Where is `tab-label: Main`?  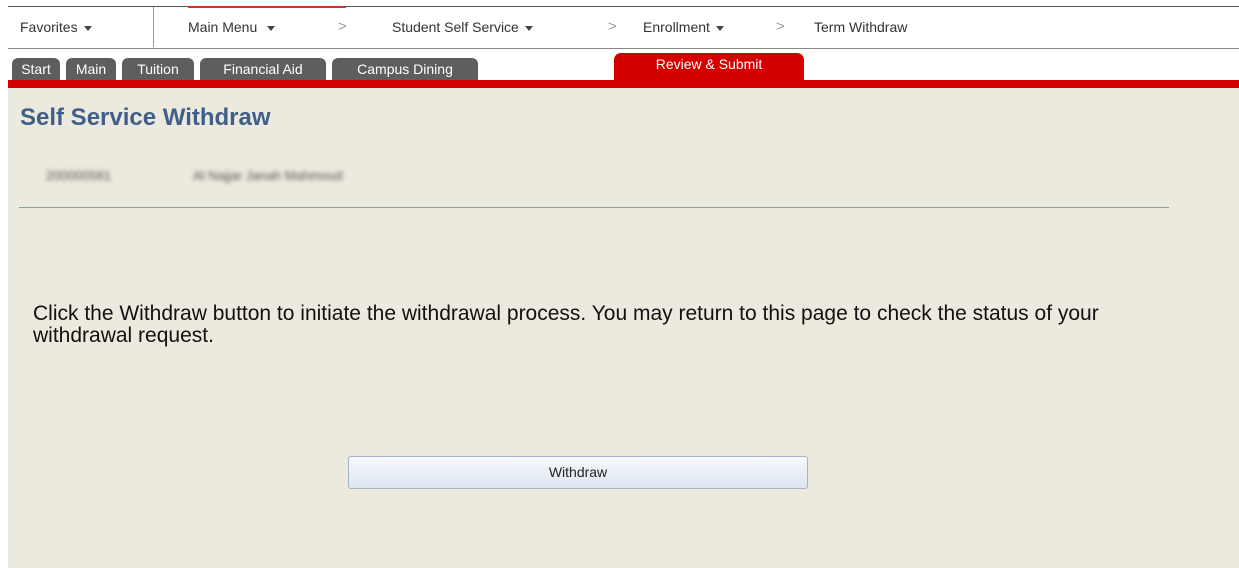 tab-label: Main is located at coordinates (91, 69).